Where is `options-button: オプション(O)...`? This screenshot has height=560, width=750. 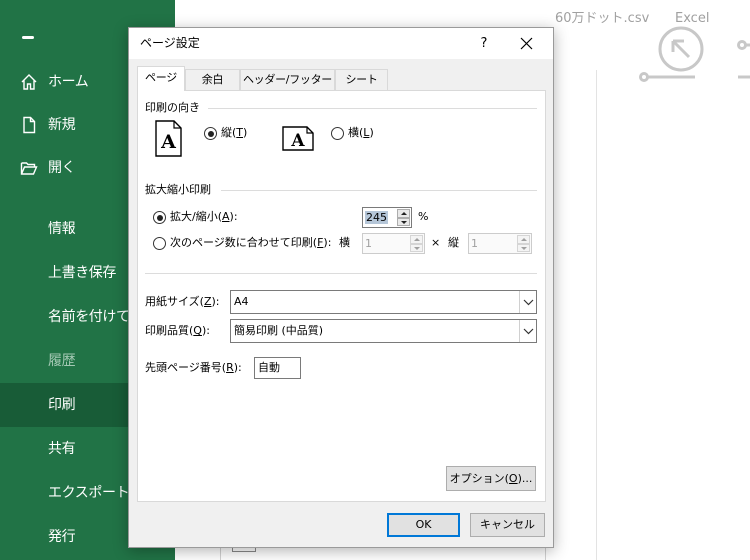 options-button: オプション(O)... is located at coordinates (491, 478).